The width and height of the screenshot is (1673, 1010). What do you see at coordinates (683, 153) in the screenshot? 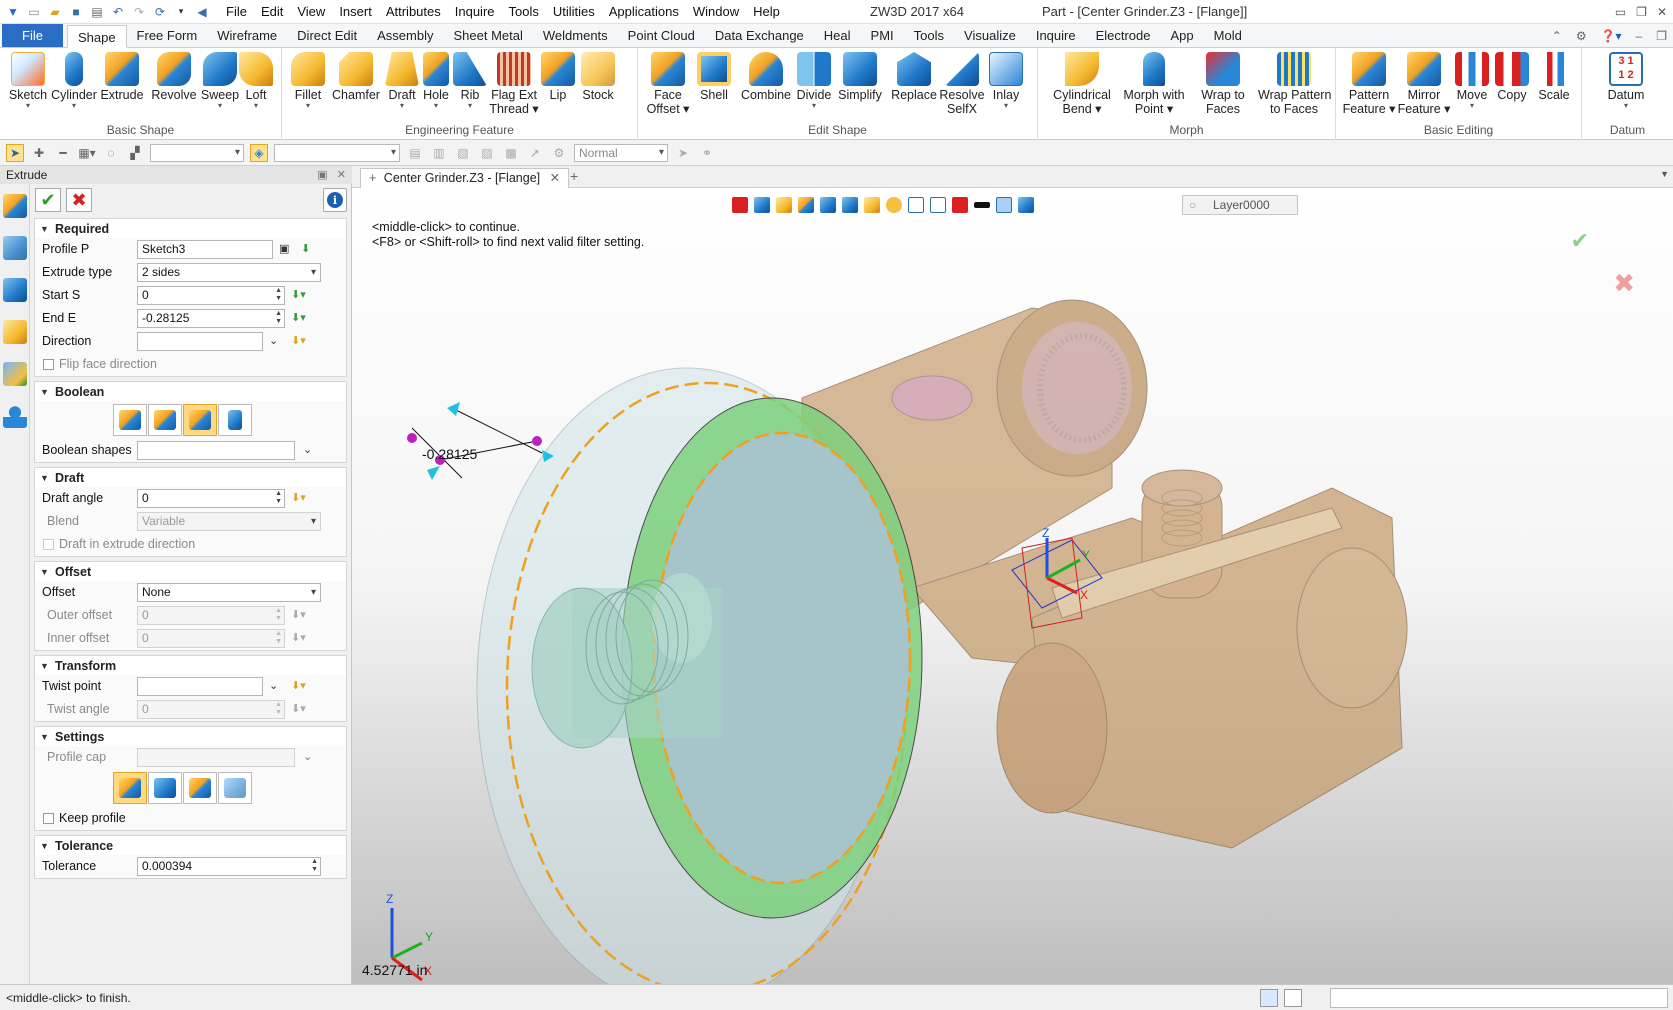
I see `pointer-gray-icon: ➤` at bounding box center [683, 153].